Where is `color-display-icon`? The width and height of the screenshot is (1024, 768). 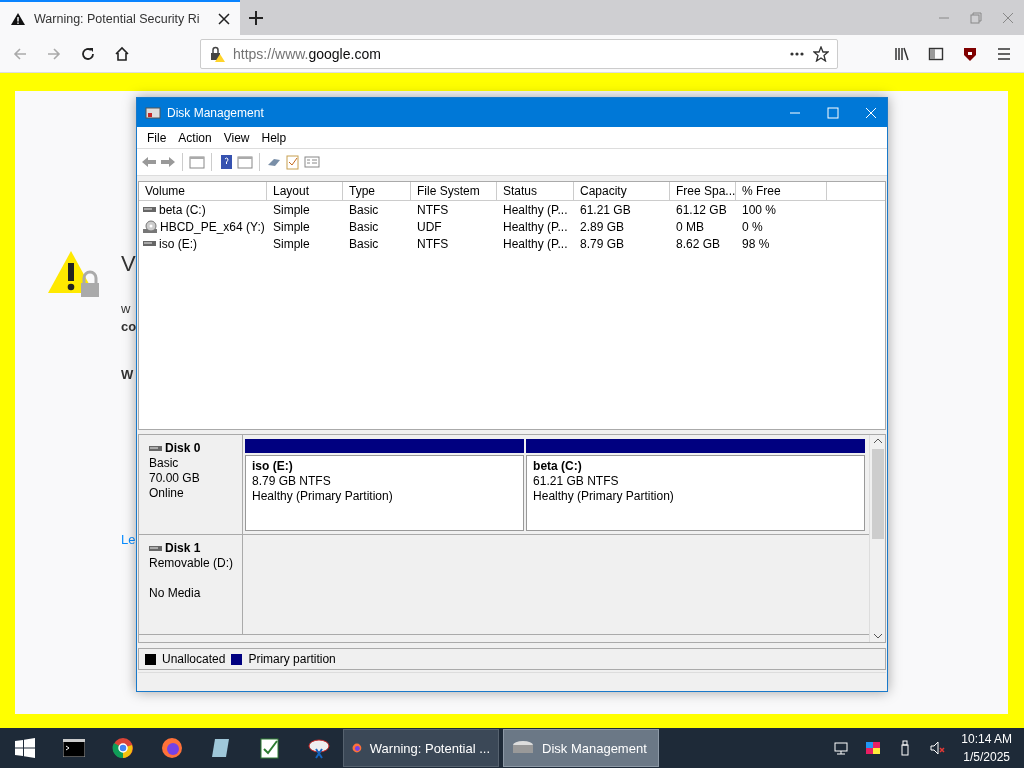 color-display-icon is located at coordinates (873, 748).